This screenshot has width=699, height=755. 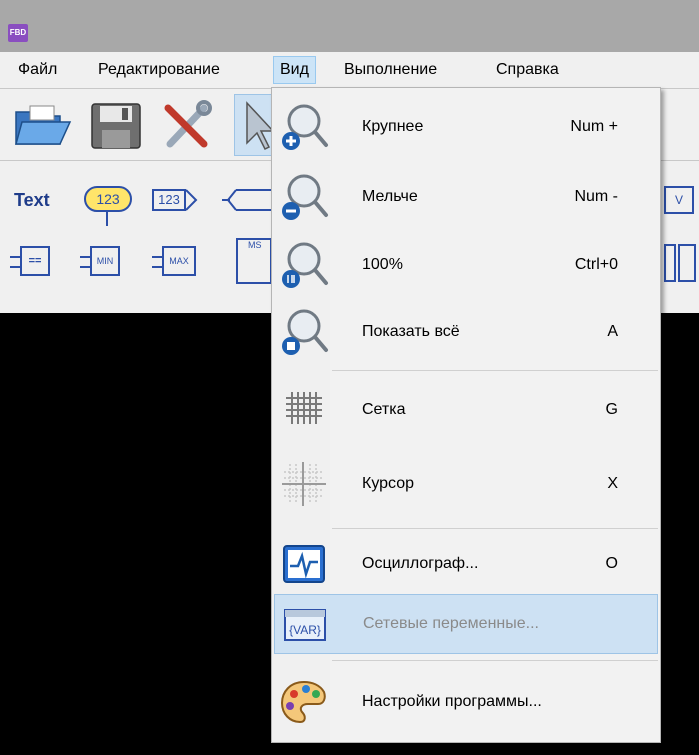 I want to click on menu-item-grid: Сетка G, so click(x=466, y=410).